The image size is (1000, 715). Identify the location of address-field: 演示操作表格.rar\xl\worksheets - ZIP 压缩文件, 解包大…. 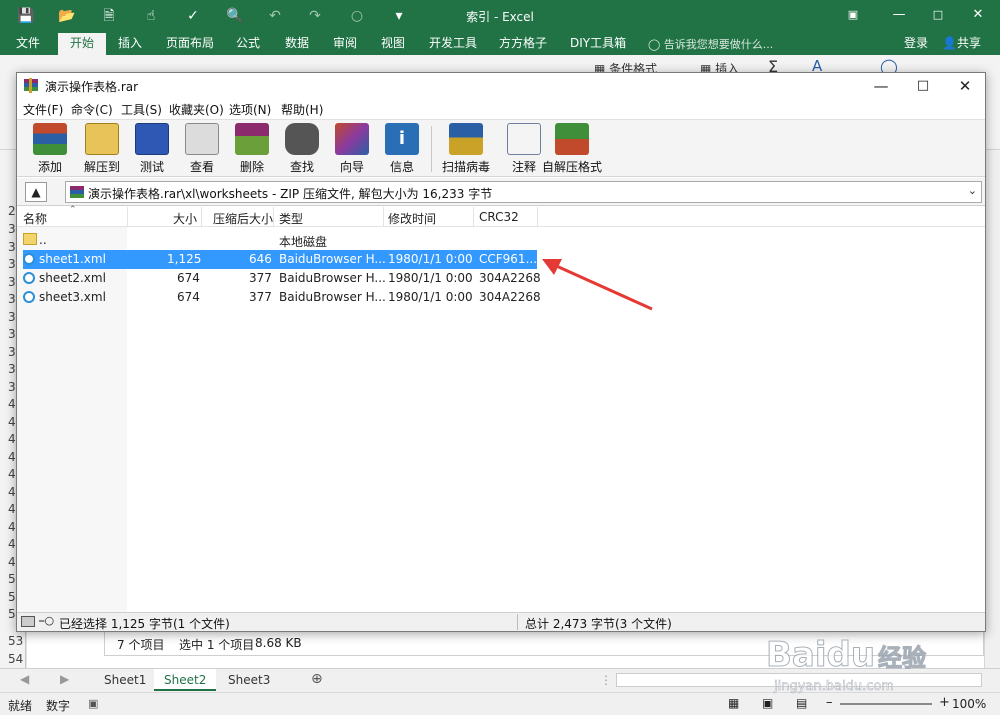
(523, 192).